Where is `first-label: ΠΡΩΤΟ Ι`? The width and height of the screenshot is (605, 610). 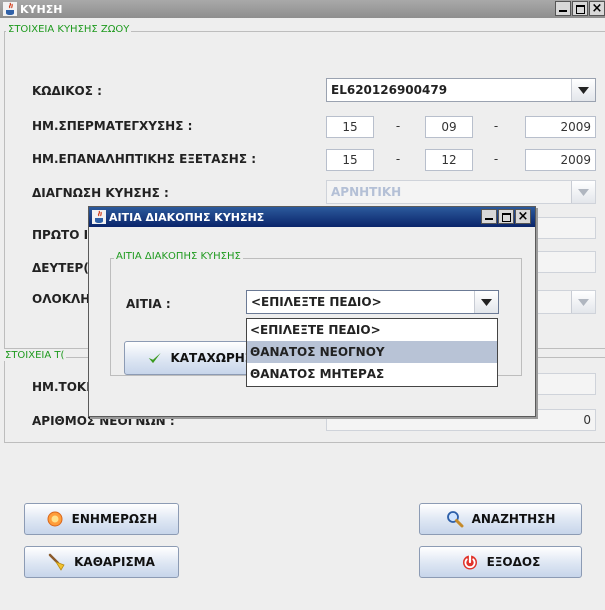 first-label: ΠΡΩΤΟ Ι is located at coordinates (60, 235).